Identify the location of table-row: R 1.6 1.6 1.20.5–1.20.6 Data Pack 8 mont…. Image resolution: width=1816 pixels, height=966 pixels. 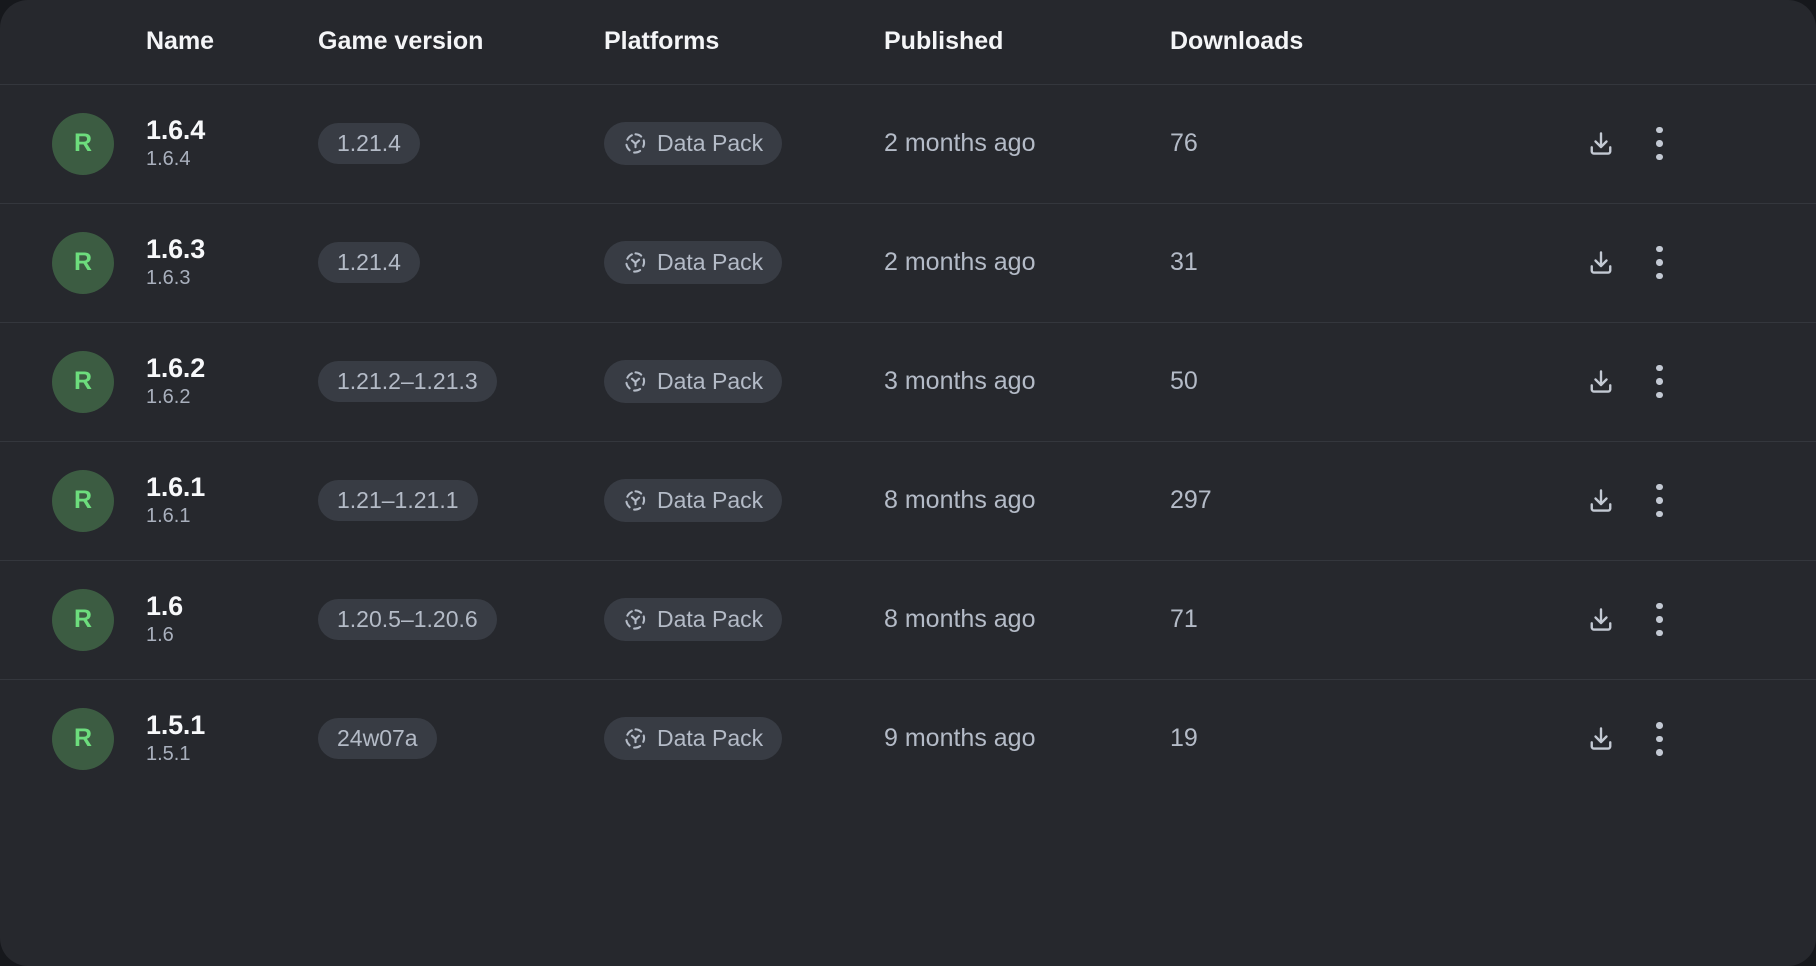
(908, 619).